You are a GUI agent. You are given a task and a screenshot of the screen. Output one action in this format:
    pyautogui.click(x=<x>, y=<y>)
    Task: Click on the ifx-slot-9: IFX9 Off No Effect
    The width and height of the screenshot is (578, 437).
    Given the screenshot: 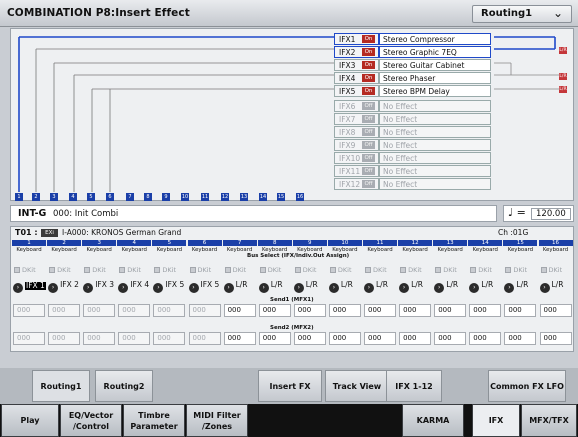 What is the action you would take?
    pyautogui.click(x=414, y=145)
    